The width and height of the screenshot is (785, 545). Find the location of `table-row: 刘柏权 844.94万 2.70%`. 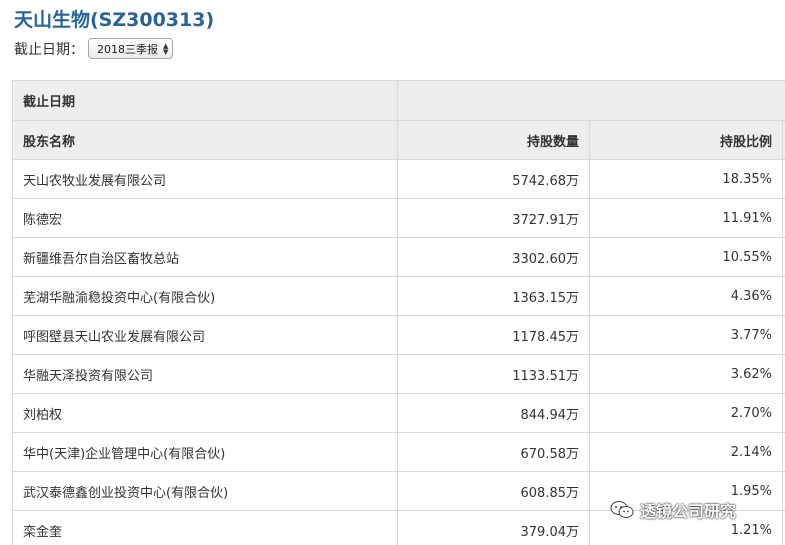

table-row: 刘柏权 844.94万 2.70% is located at coordinates (398, 413).